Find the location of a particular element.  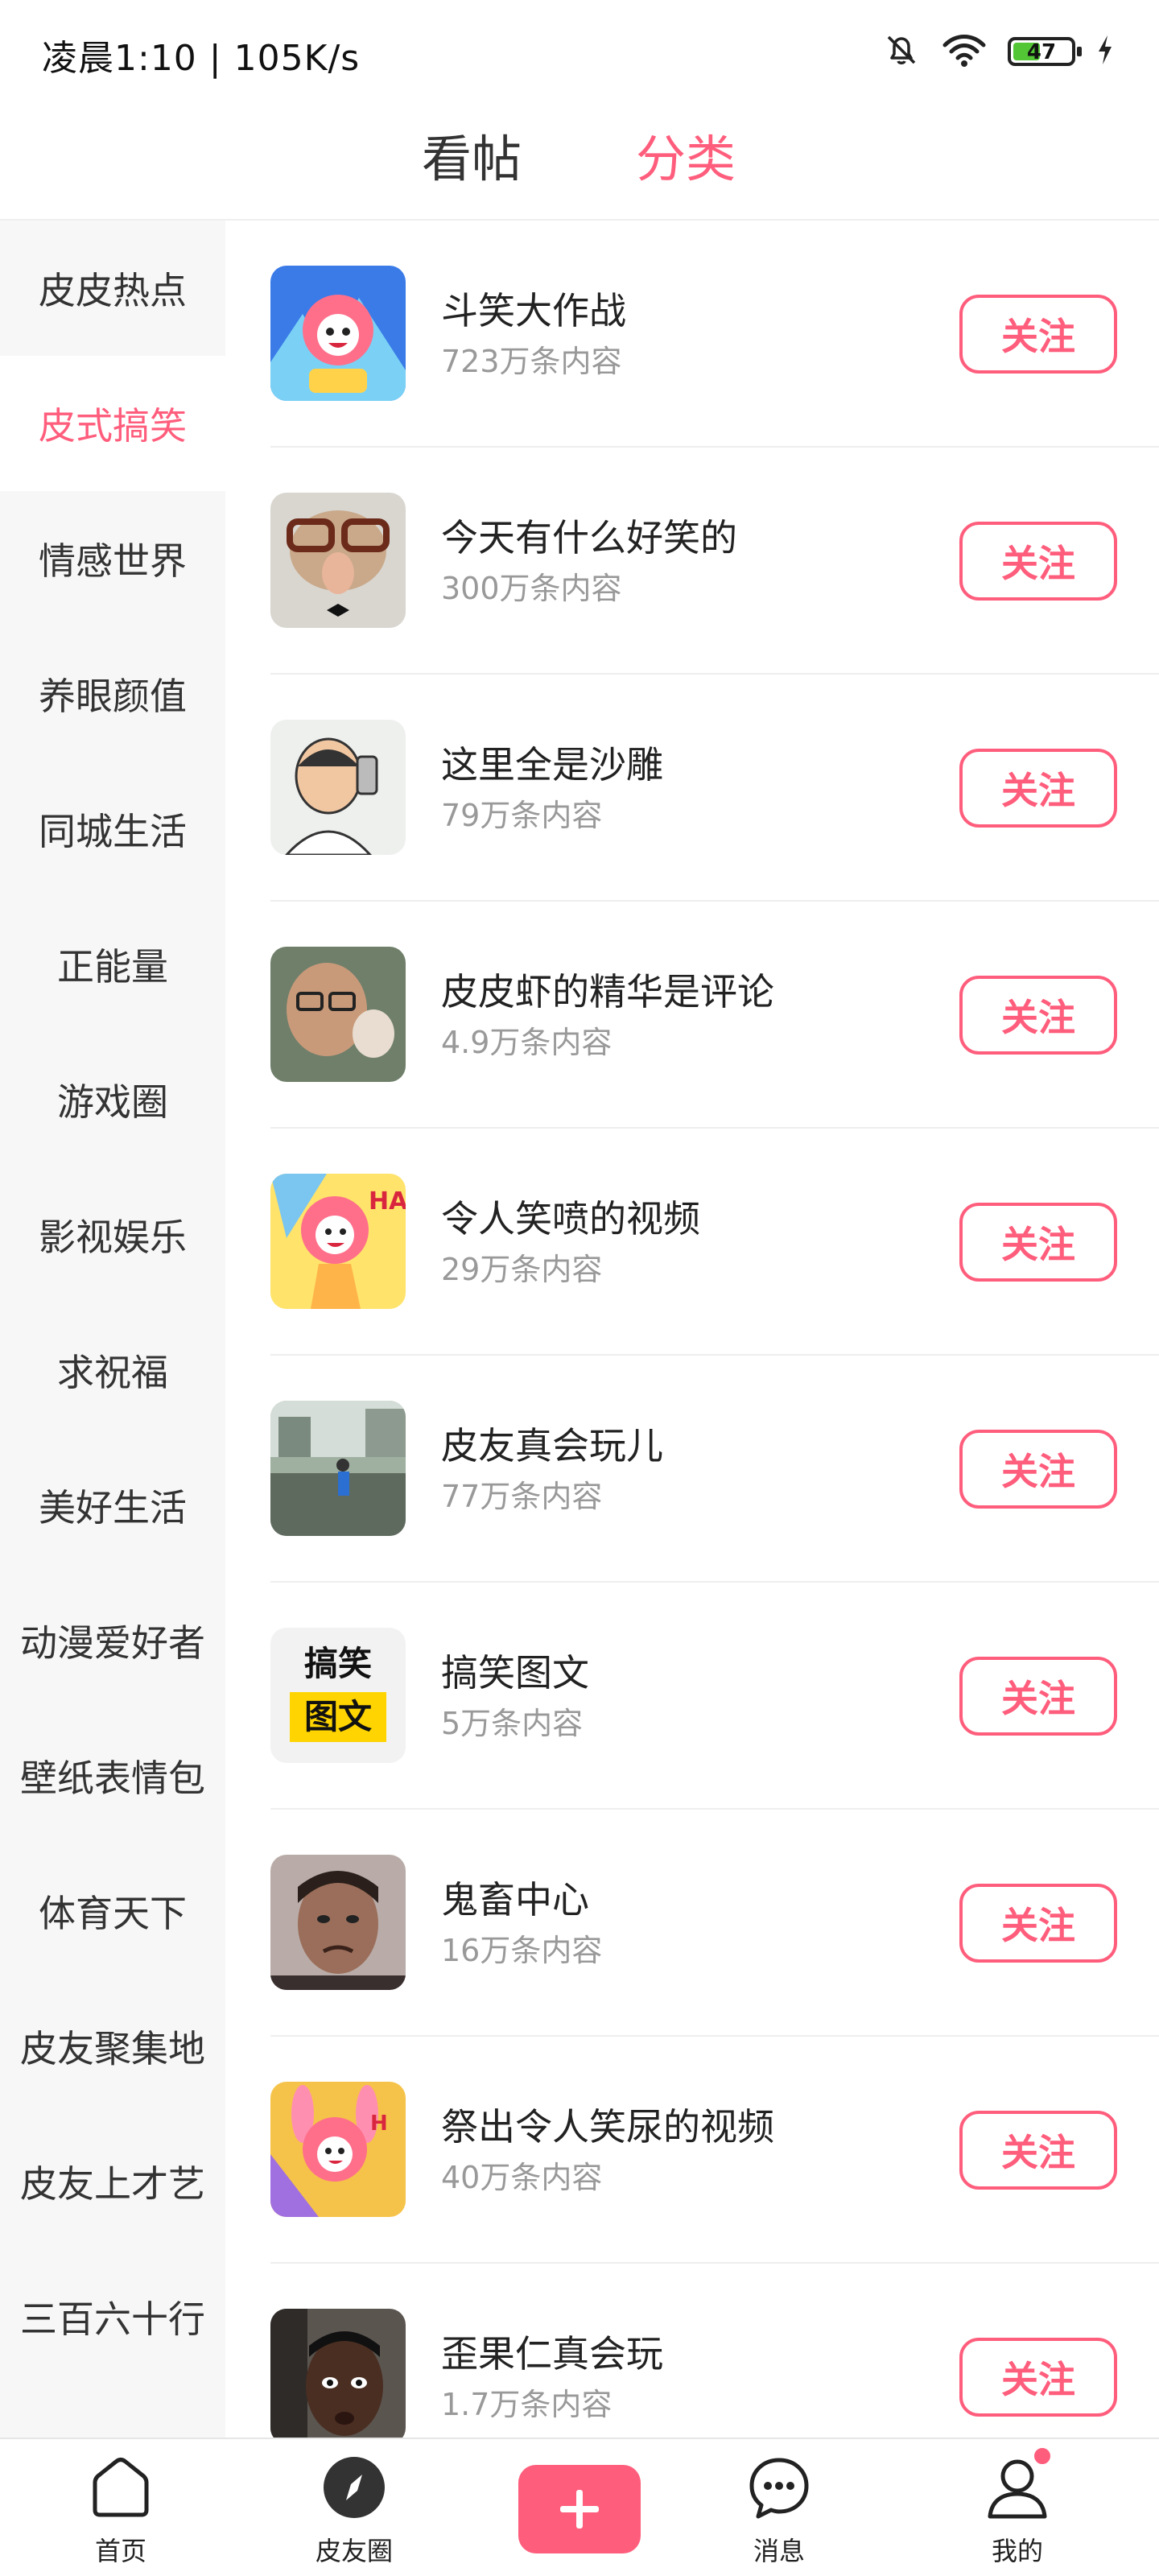

svg-text: HA is located at coordinates (387, 1201).